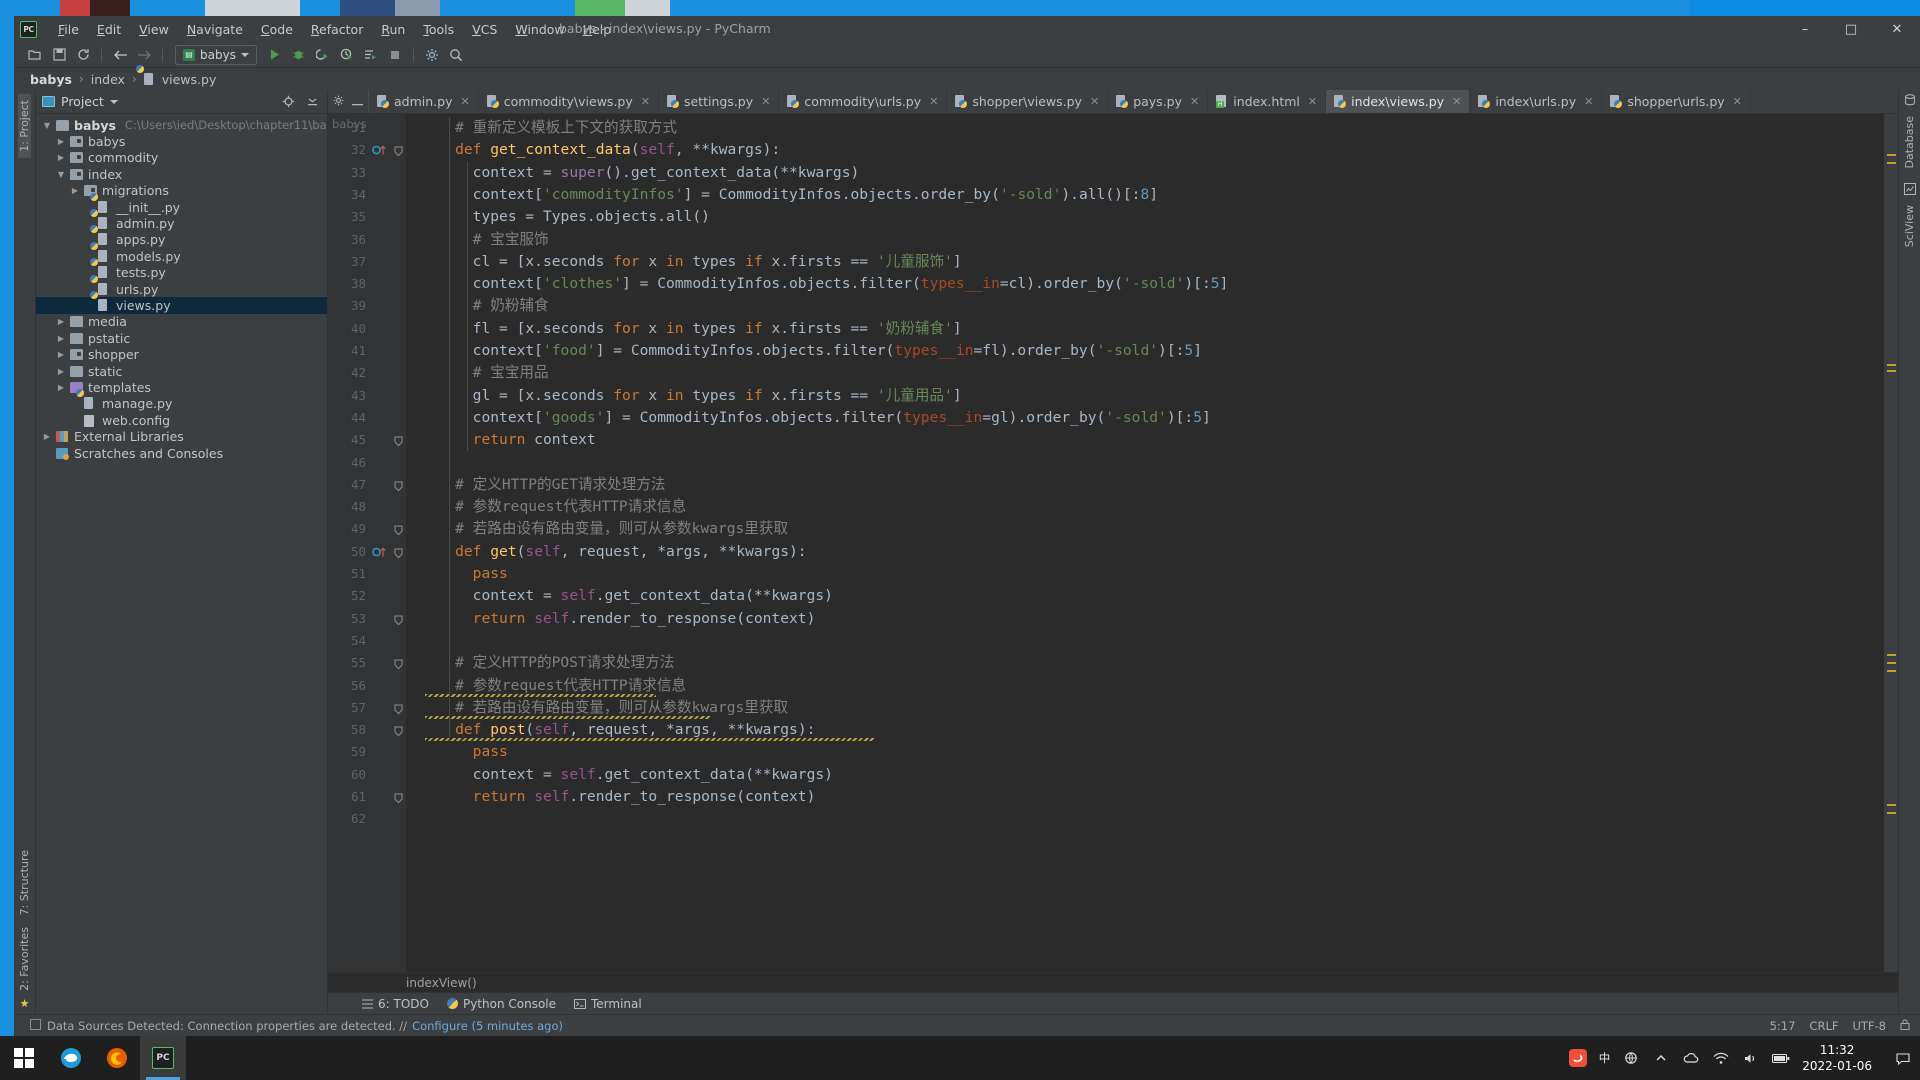 The height and width of the screenshot is (1080, 1920). Describe the element at coordinates (1903, 1058) in the screenshot. I see `notifications-icon` at that location.